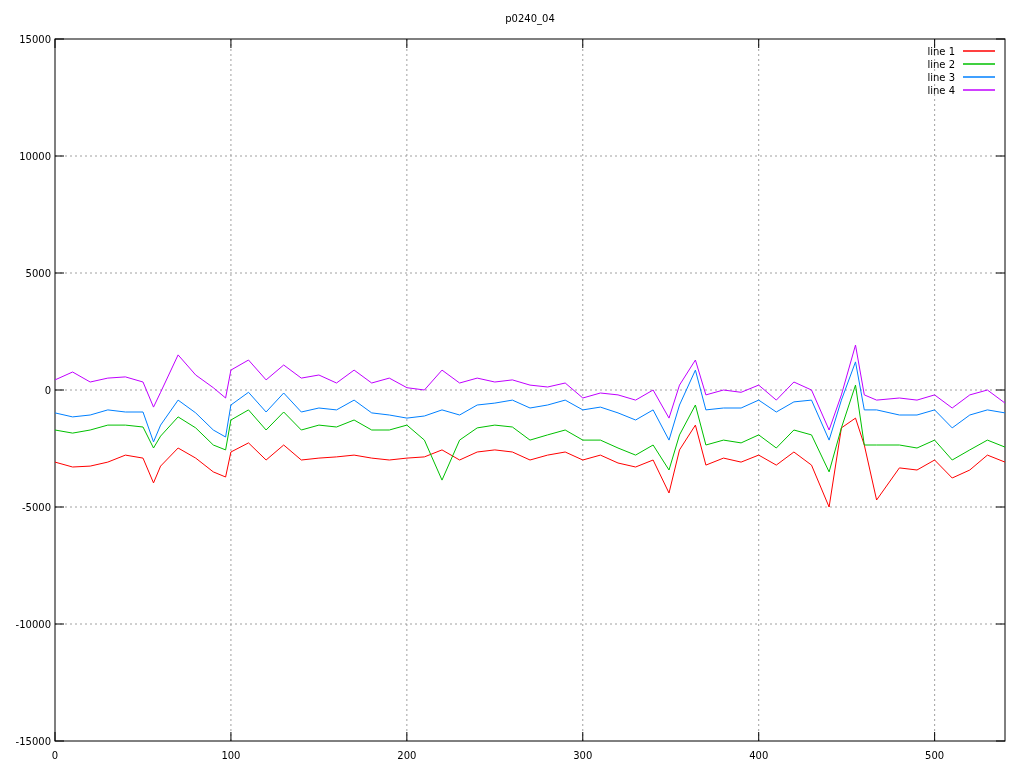 This screenshot has height=768, width=1024. Describe the element at coordinates (36, 507) in the screenshot. I see `axis-tick-label: -5000` at that location.